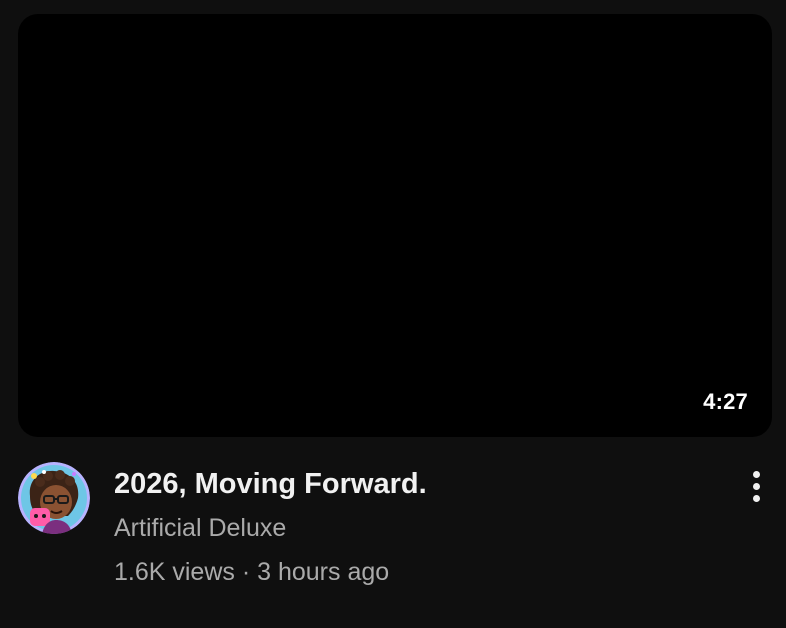 This screenshot has height=628, width=786. What do you see at coordinates (725, 401) in the screenshot?
I see `duration-badge: 4:27` at bounding box center [725, 401].